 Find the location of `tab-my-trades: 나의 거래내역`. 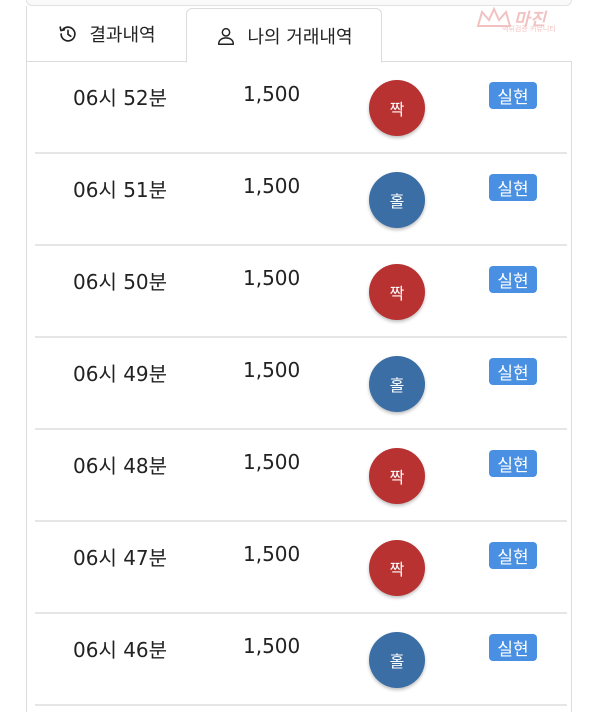

tab-my-trades: 나의 거래내역 is located at coordinates (284, 35).